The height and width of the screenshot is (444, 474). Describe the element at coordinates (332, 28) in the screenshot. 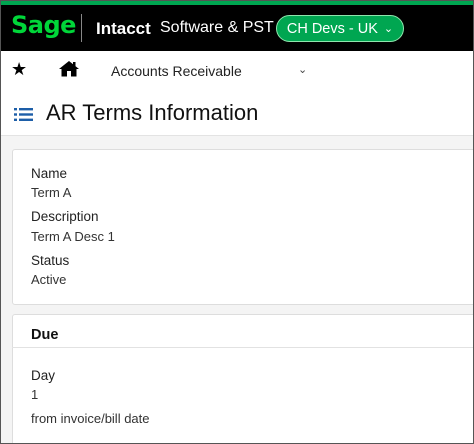

I see `entity-selector-label: CH Devs - UK` at that location.